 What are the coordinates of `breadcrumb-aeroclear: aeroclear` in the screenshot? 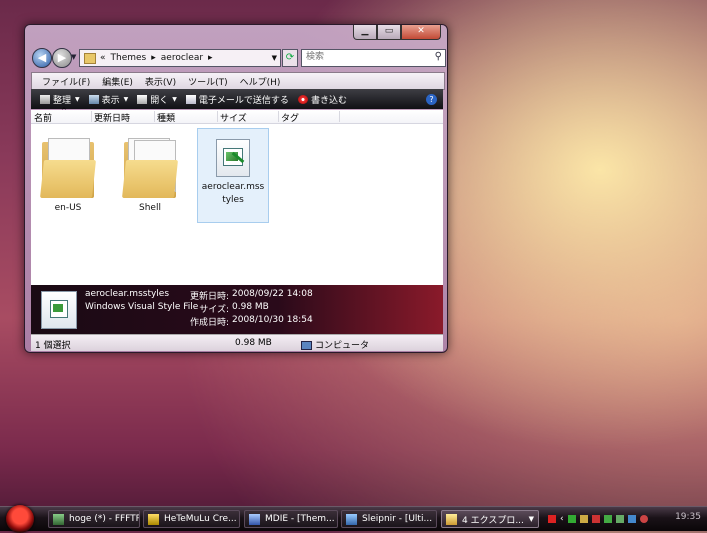 It's located at (182, 58).